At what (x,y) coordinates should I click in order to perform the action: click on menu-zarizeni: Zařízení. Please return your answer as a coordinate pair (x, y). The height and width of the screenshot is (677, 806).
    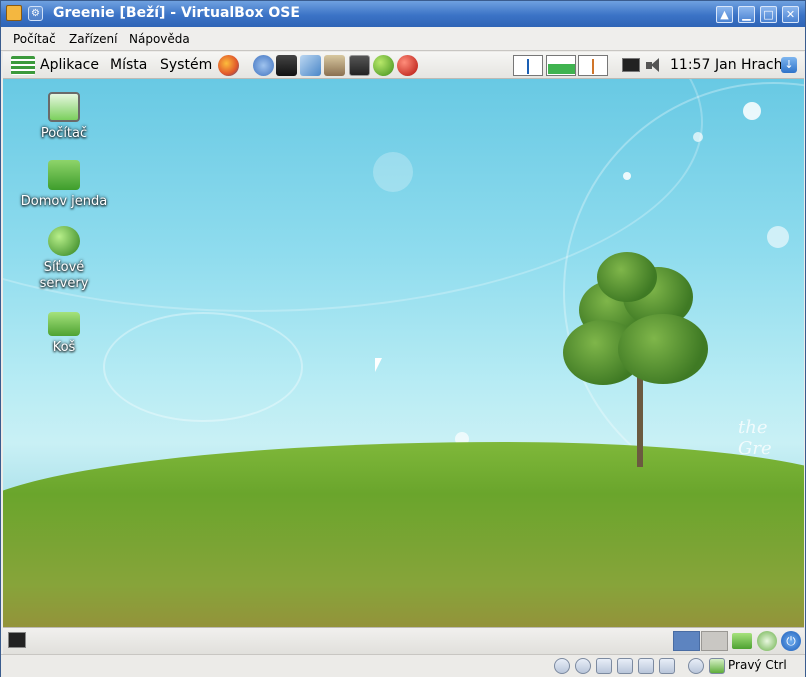
    Looking at the image, I should click on (93, 39).